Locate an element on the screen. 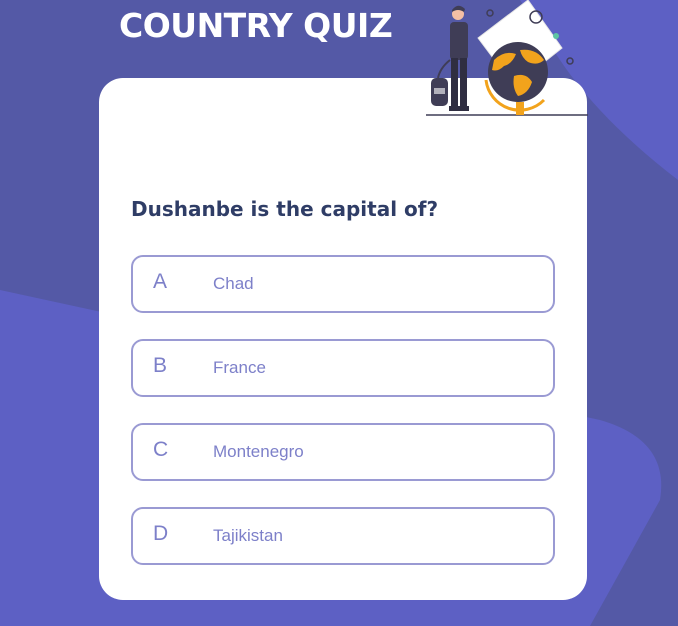 This screenshot has width=678, height=626. option-letter: C is located at coordinates (161, 449).